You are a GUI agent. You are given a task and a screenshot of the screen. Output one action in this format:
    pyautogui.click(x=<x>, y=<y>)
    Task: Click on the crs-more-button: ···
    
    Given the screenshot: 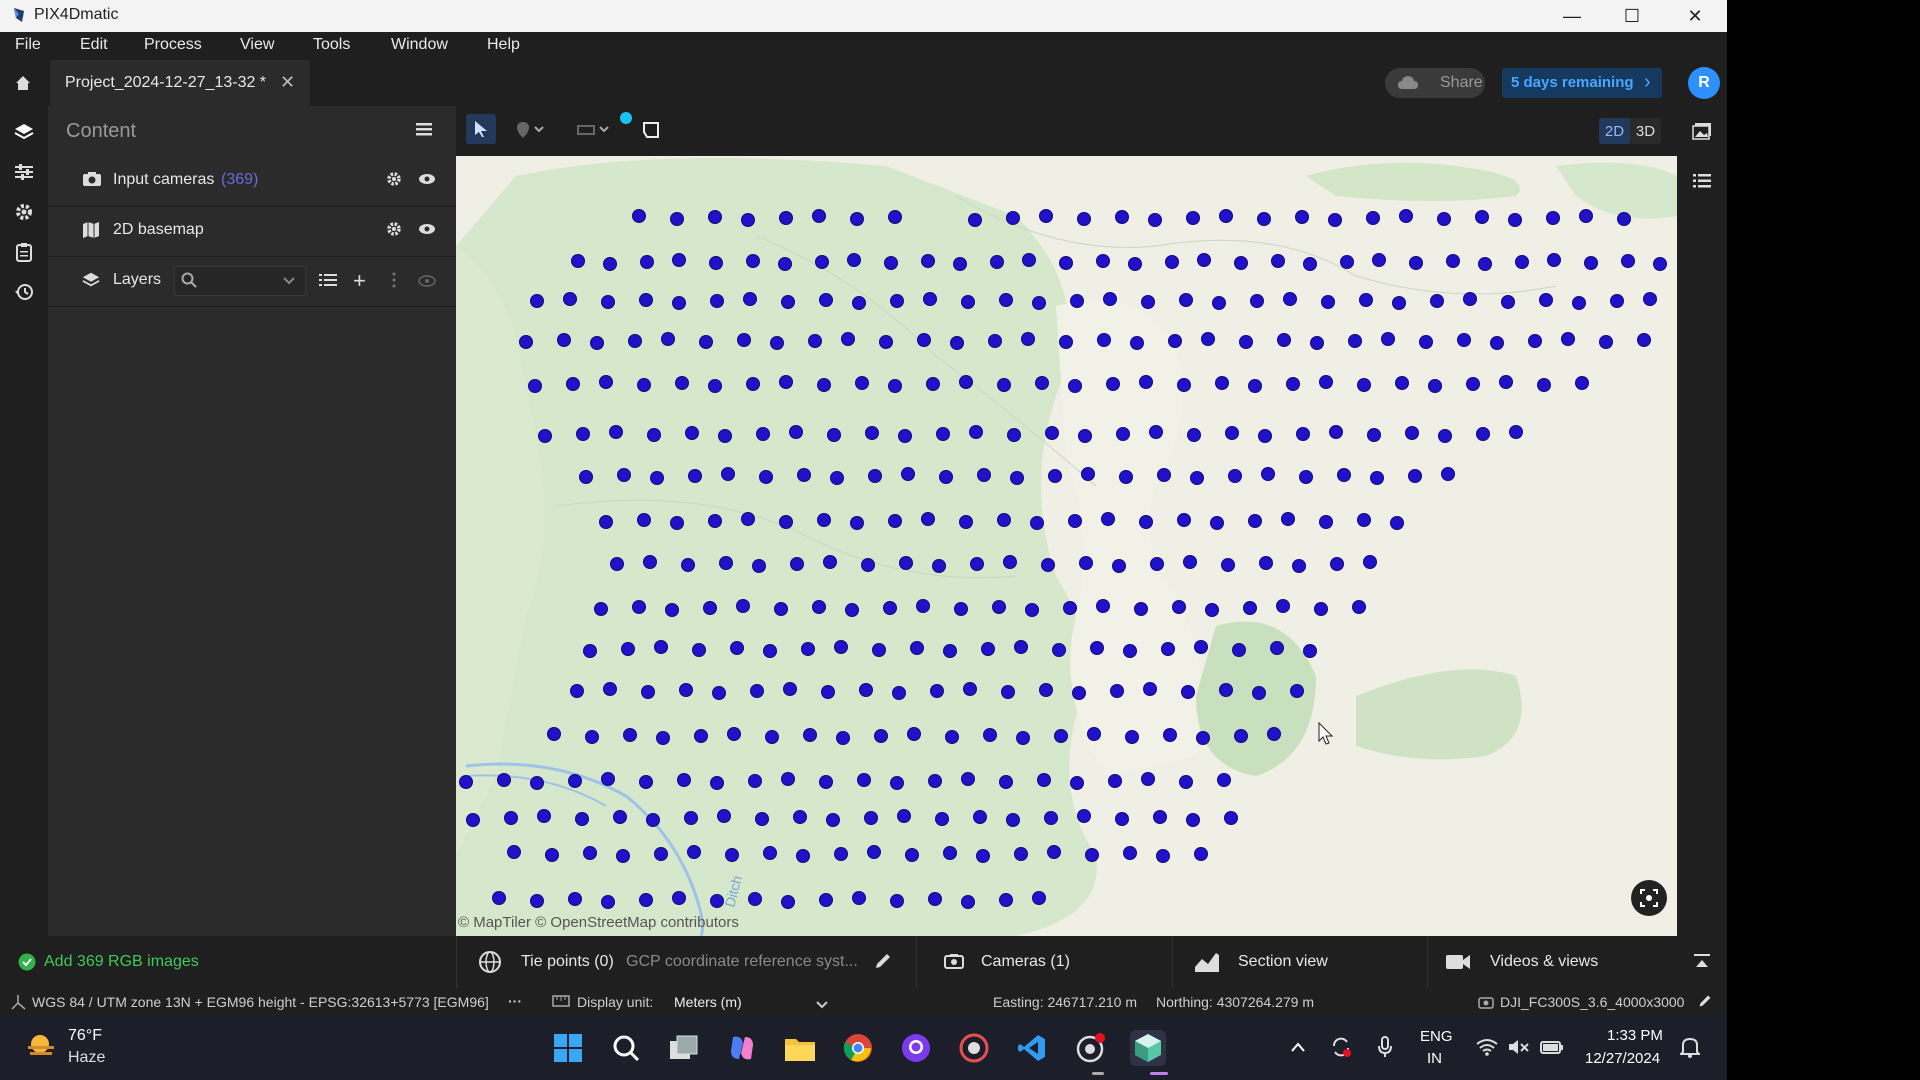 What is the action you would take?
    pyautogui.click(x=515, y=1001)
    